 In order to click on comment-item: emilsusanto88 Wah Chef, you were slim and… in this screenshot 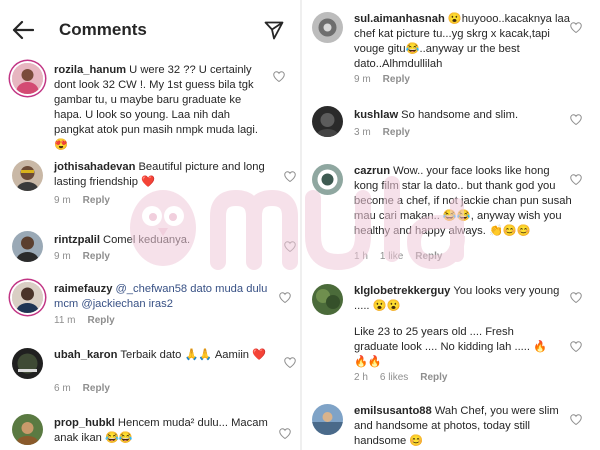, I will do `click(456, 427)`.